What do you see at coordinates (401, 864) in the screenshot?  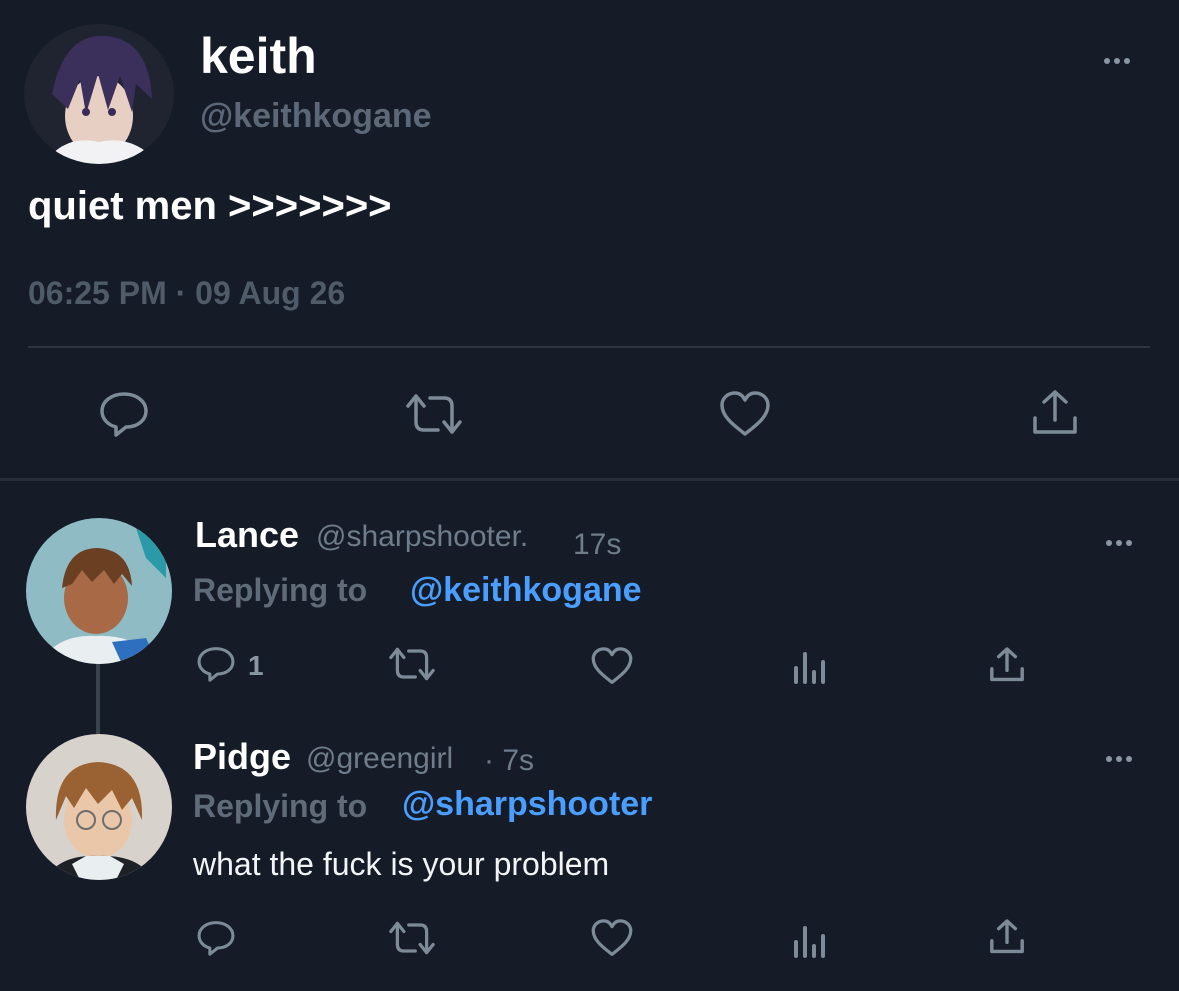 I see `pidge-reply-text: what the fuck is your problem` at bounding box center [401, 864].